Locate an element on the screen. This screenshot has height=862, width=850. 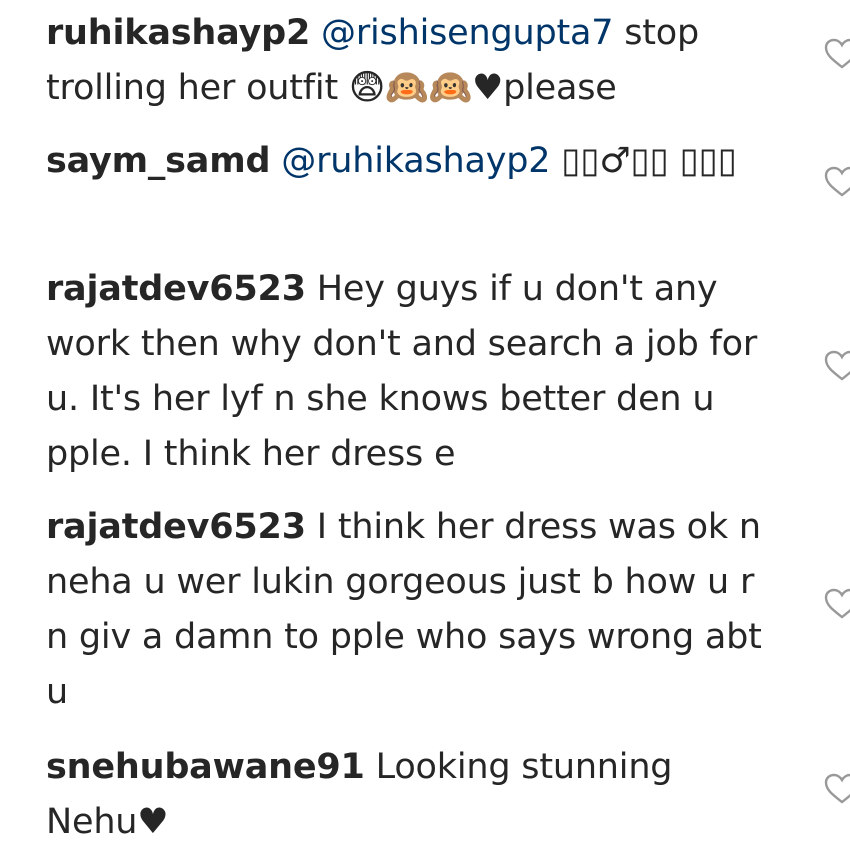
comment-username: snehubawane91 is located at coordinates (205, 767).